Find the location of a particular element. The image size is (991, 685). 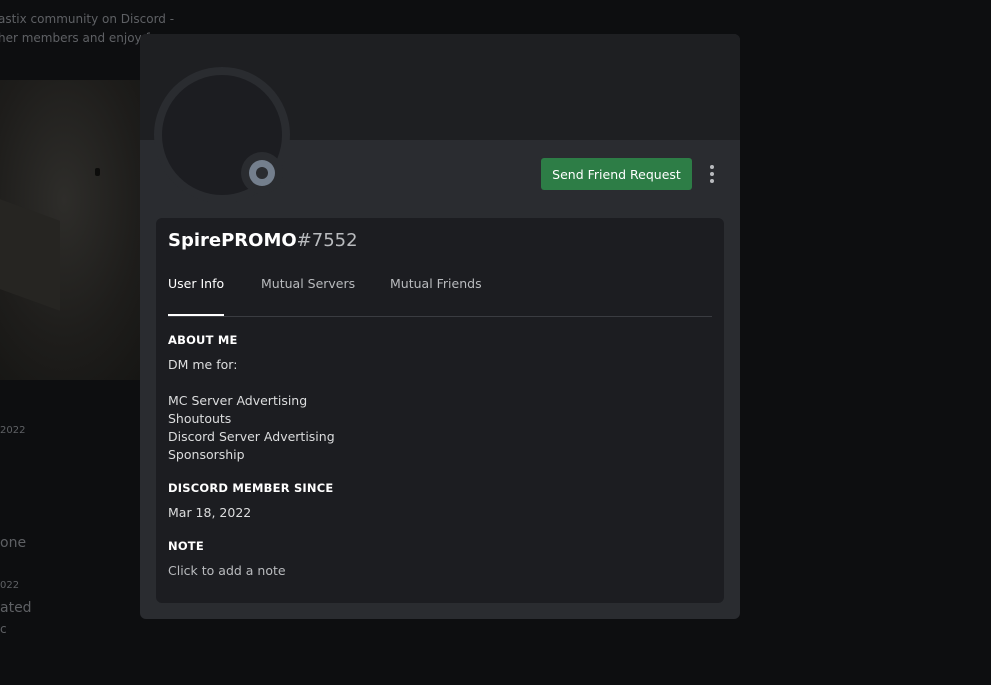

discriminator: #7552 is located at coordinates (327, 240).